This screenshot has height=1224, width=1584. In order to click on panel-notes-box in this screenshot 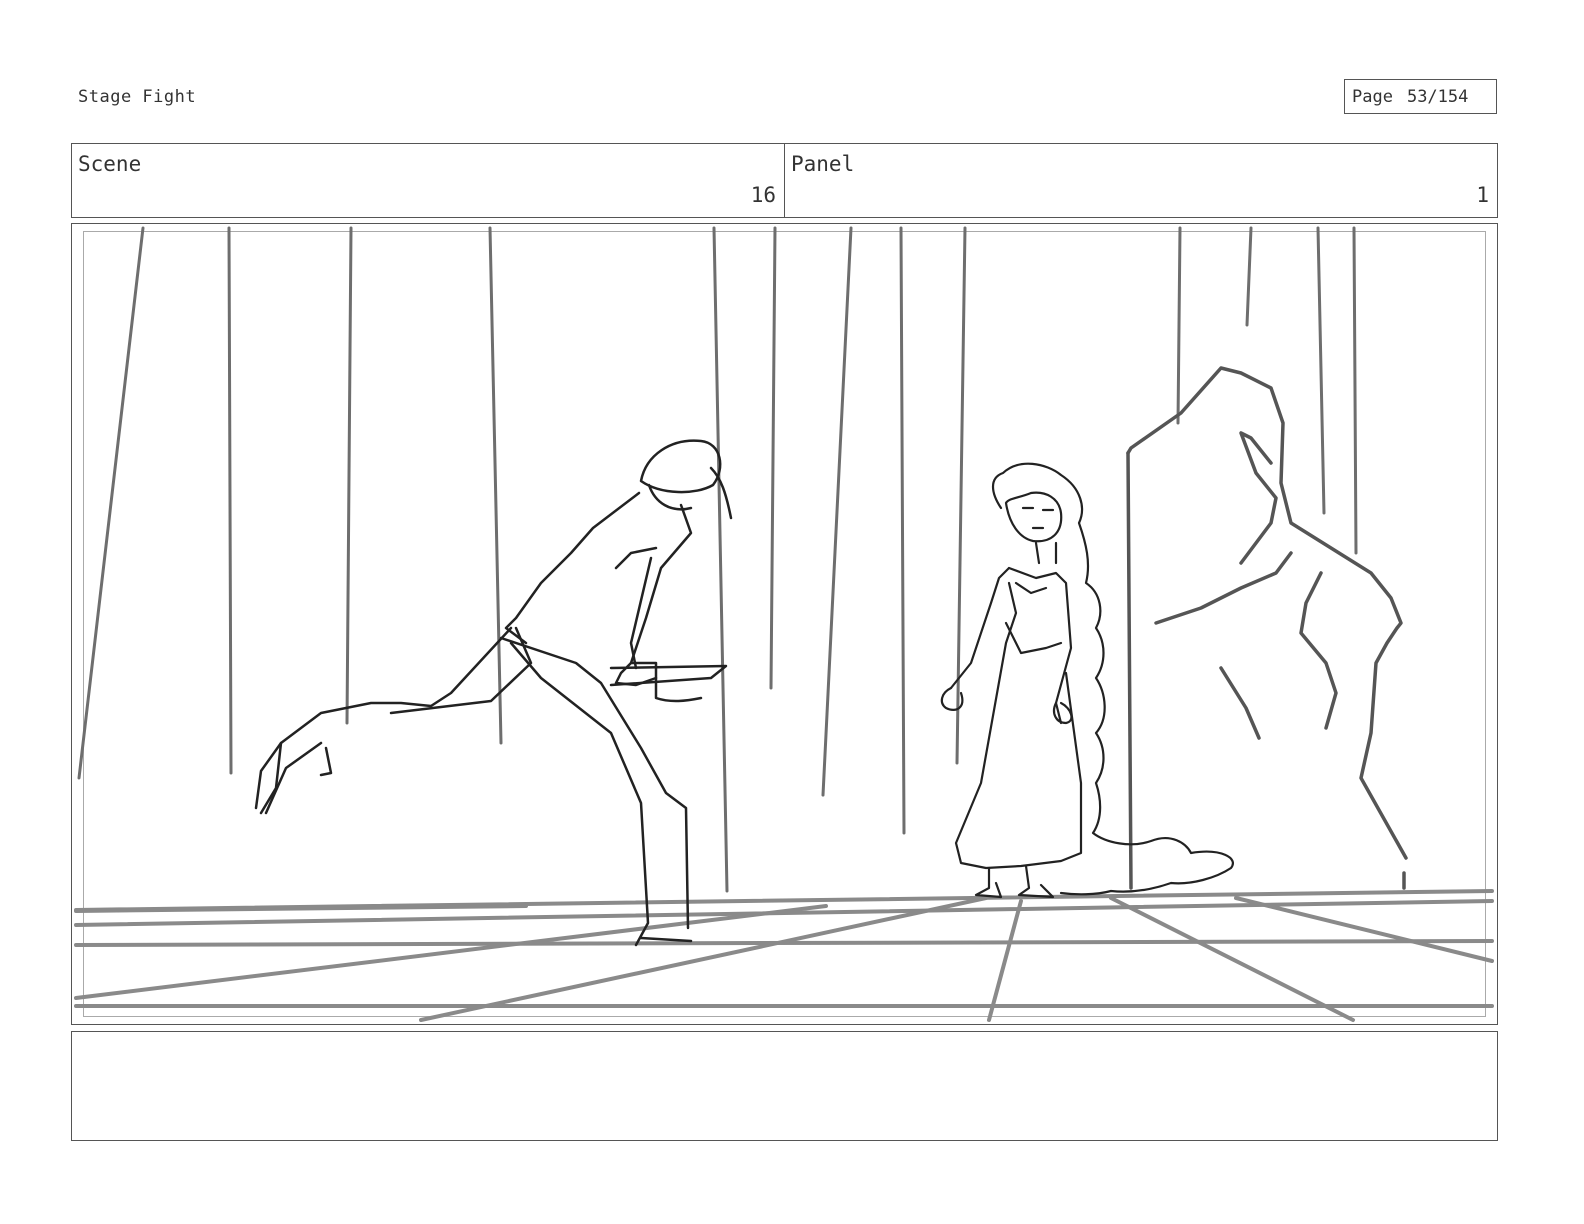, I will do `click(784, 1086)`.